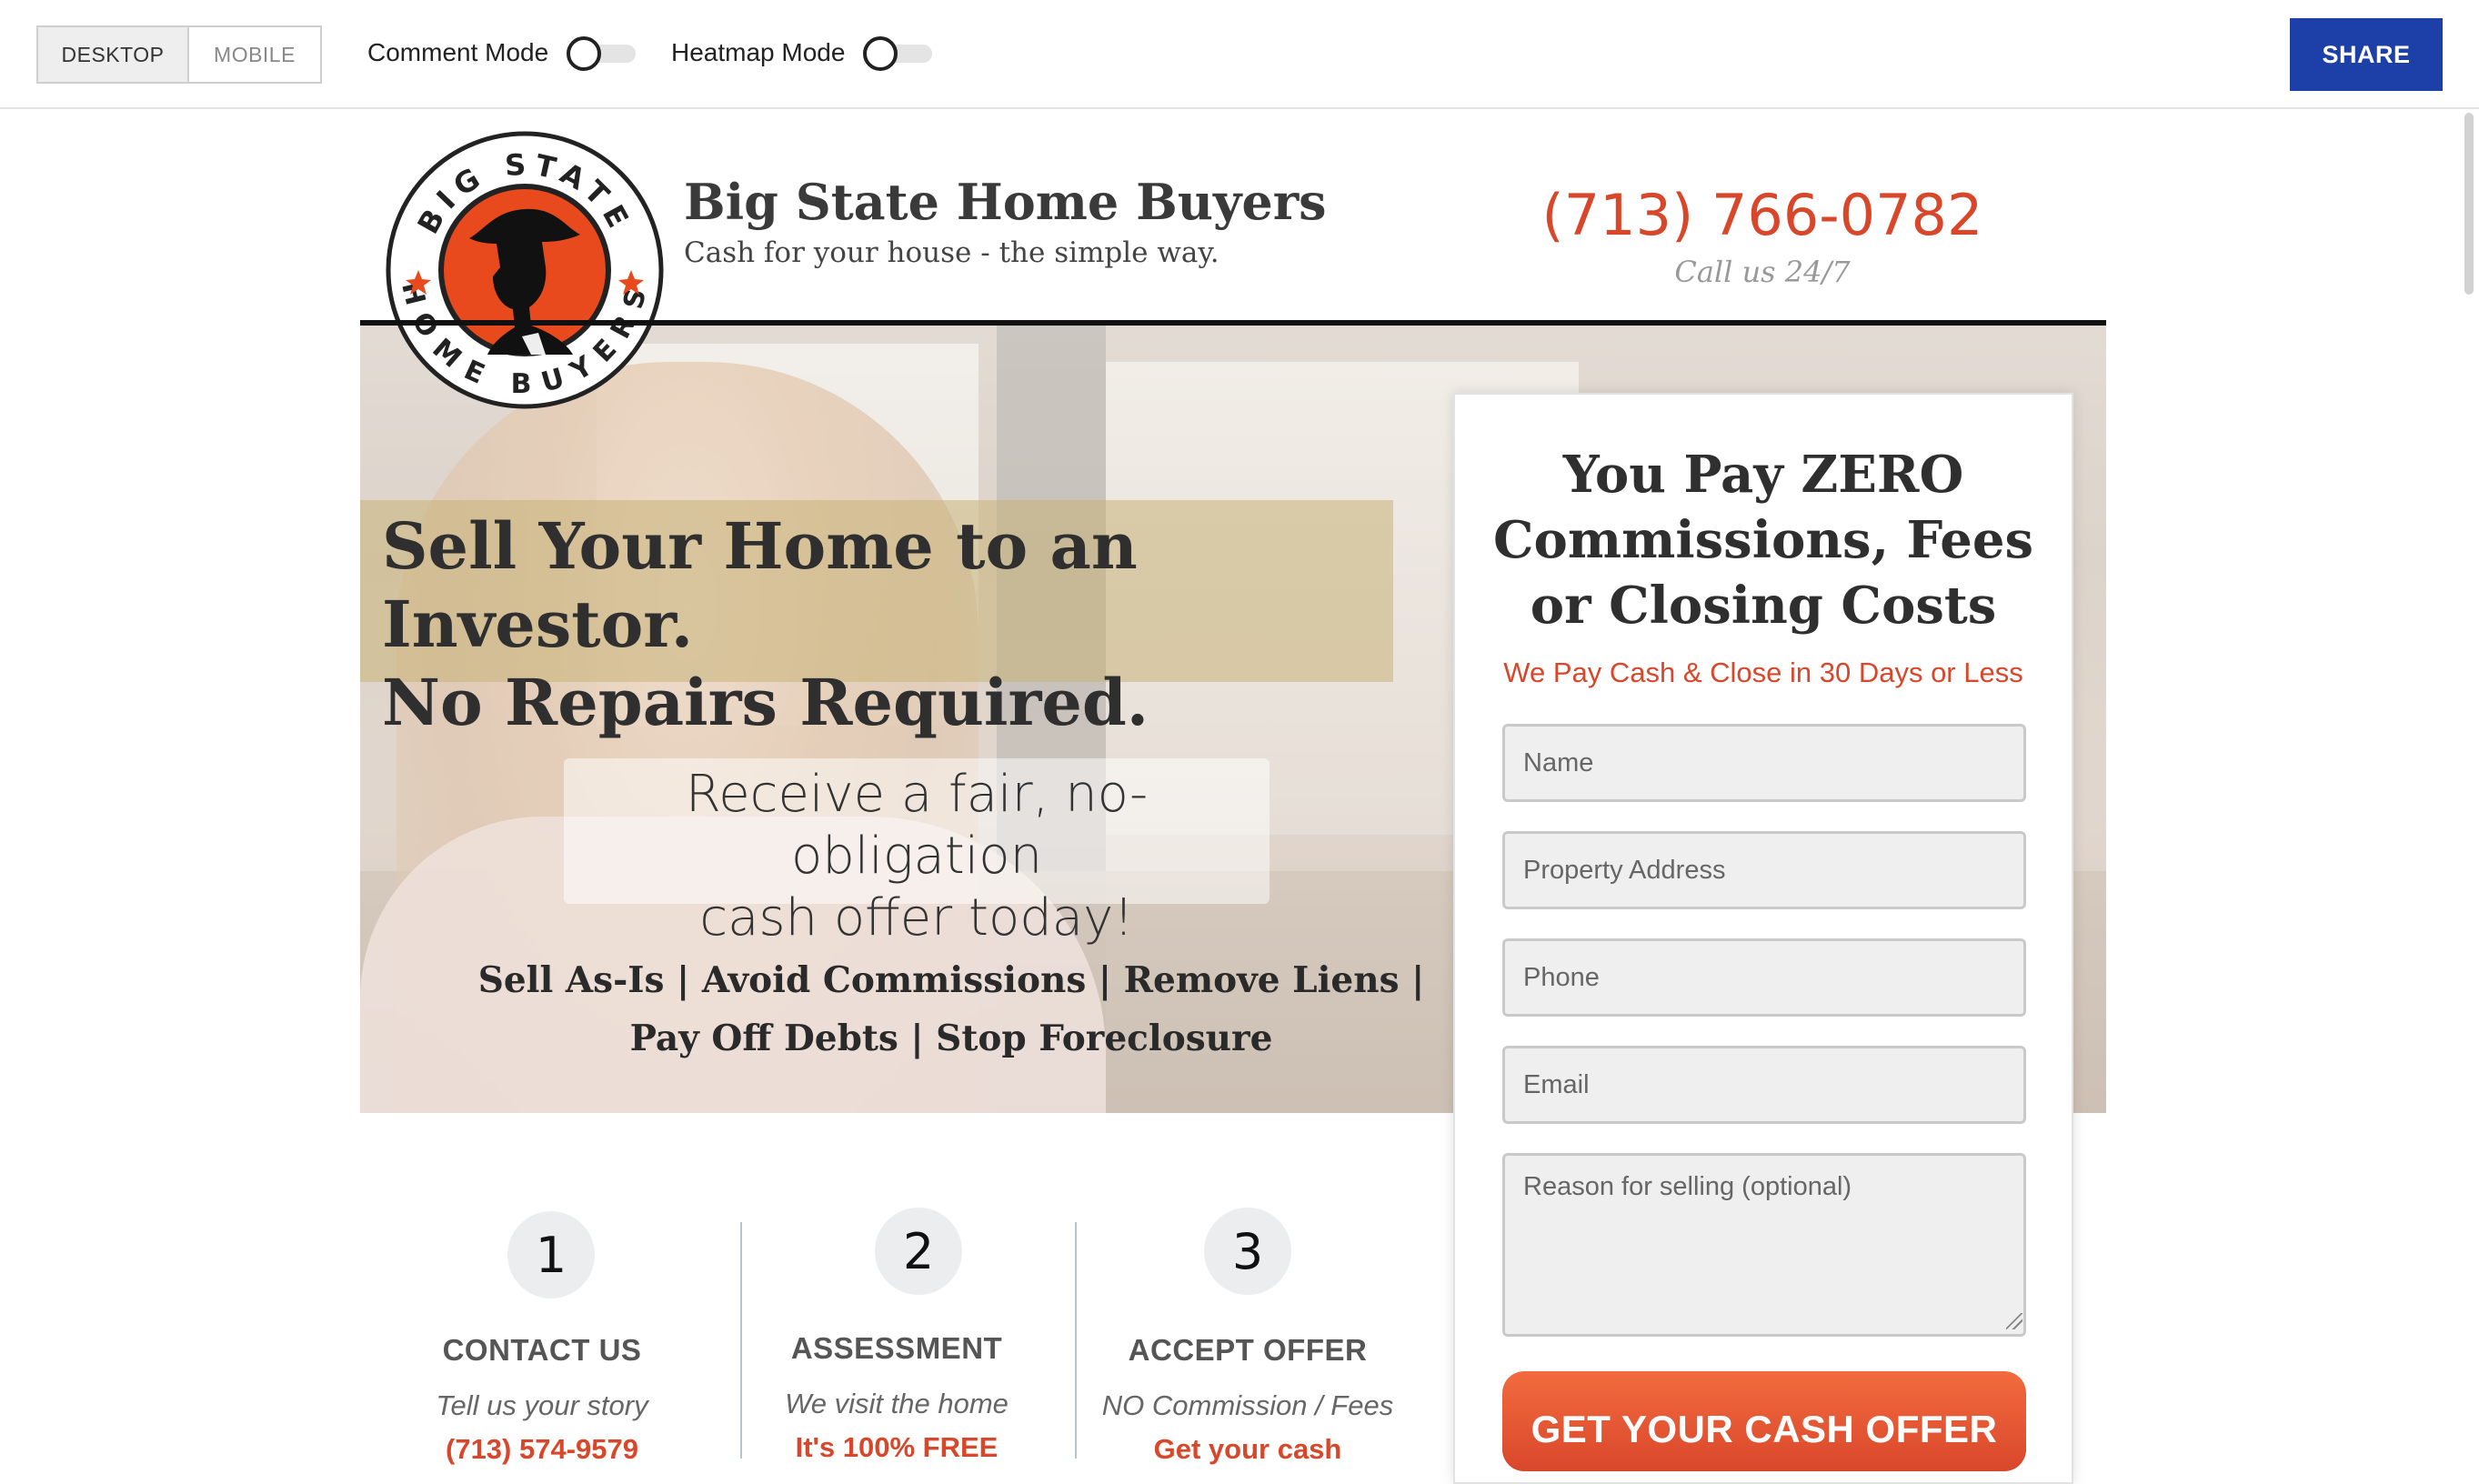 Image resolution: width=2479 pixels, height=1484 pixels. I want to click on view-switcher: DESKTOP MOBILE, so click(179, 54).